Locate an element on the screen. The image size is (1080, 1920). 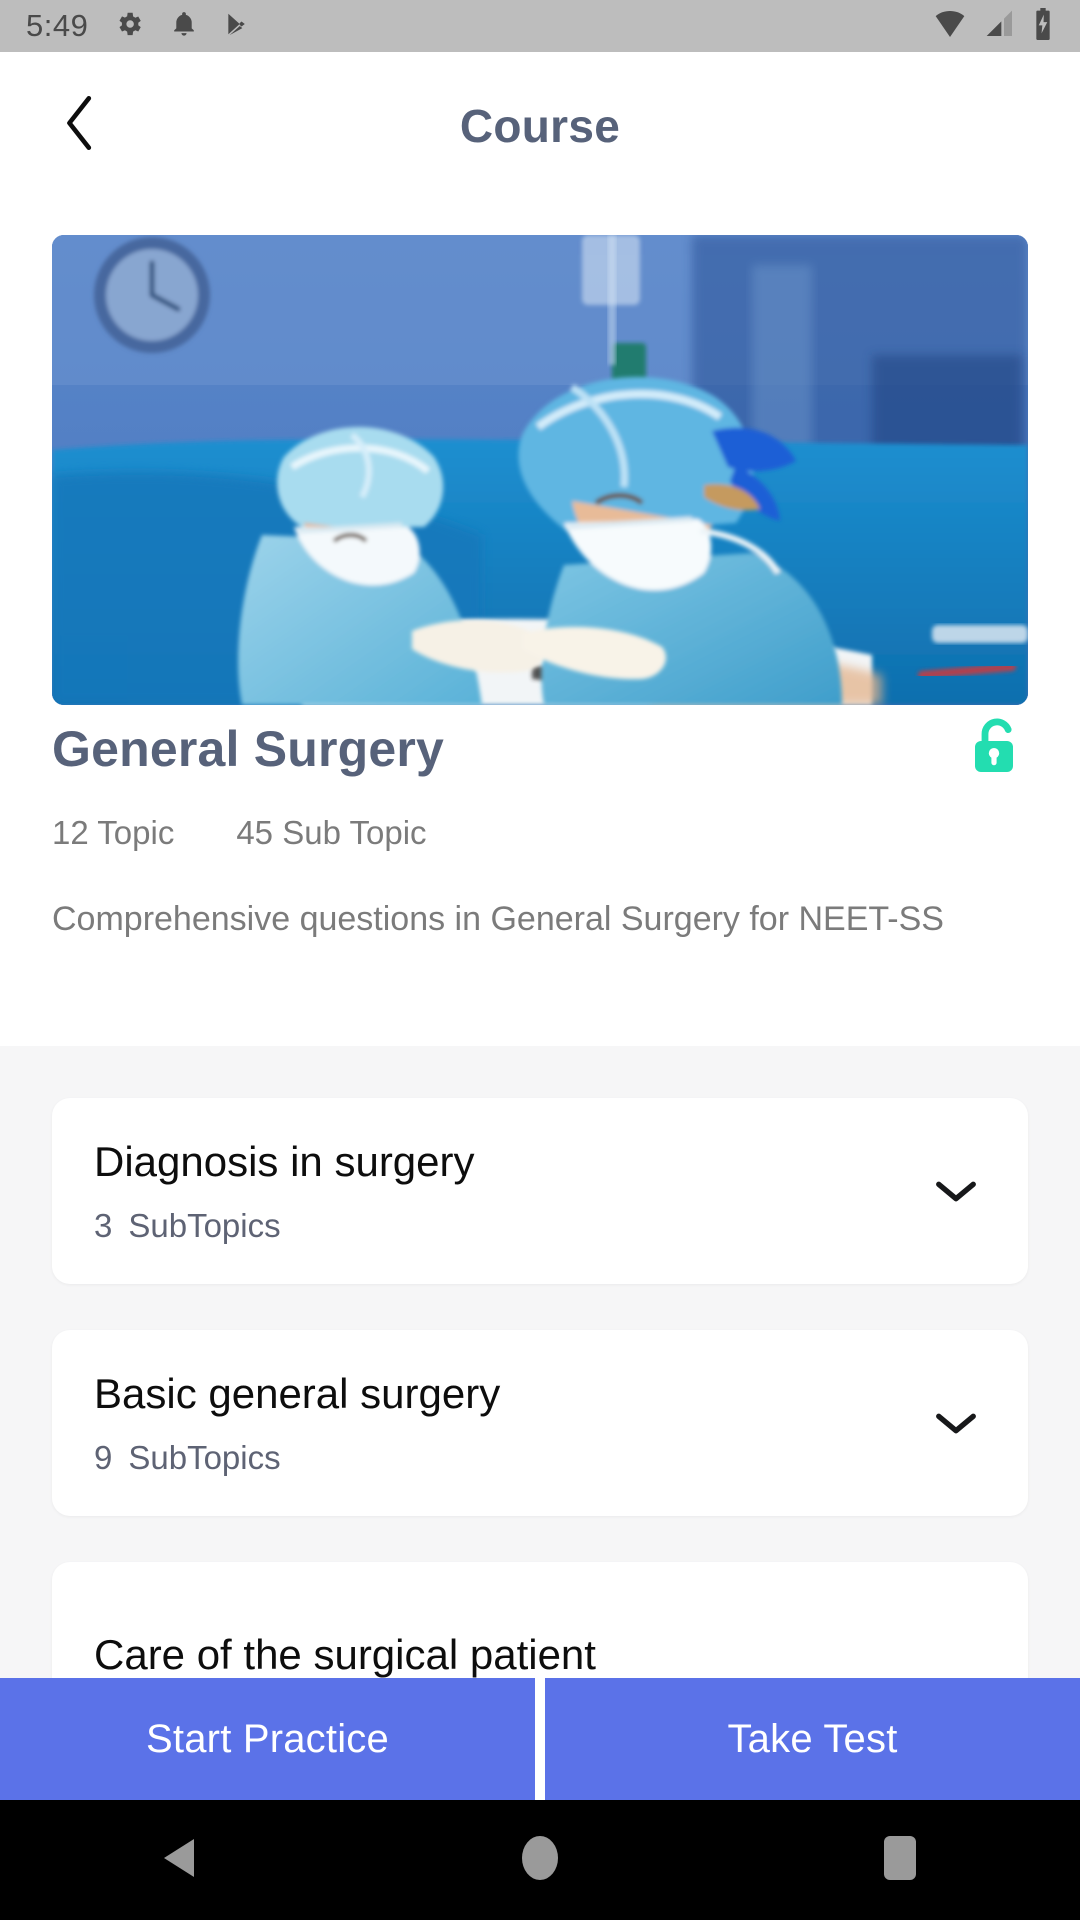
topic-subtopic-line: 3 SubTopics is located at coordinates (284, 1226).